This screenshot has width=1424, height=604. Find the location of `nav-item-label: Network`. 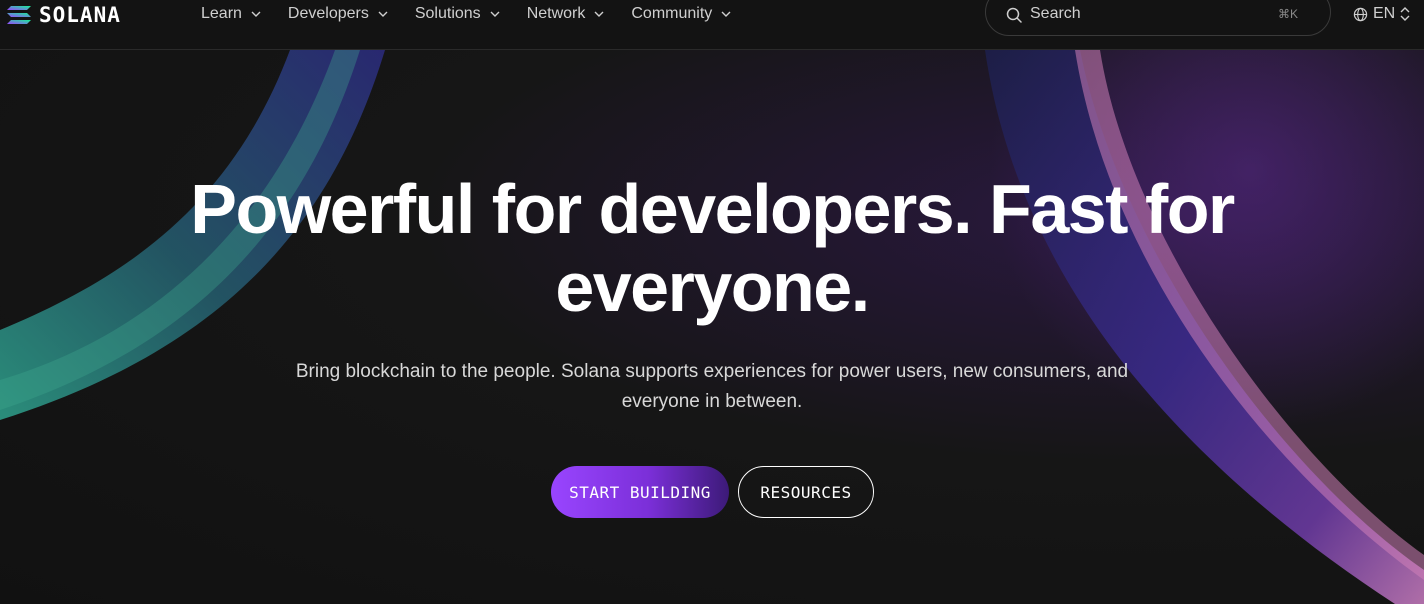

nav-item-label: Network is located at coordinates (556, 13).